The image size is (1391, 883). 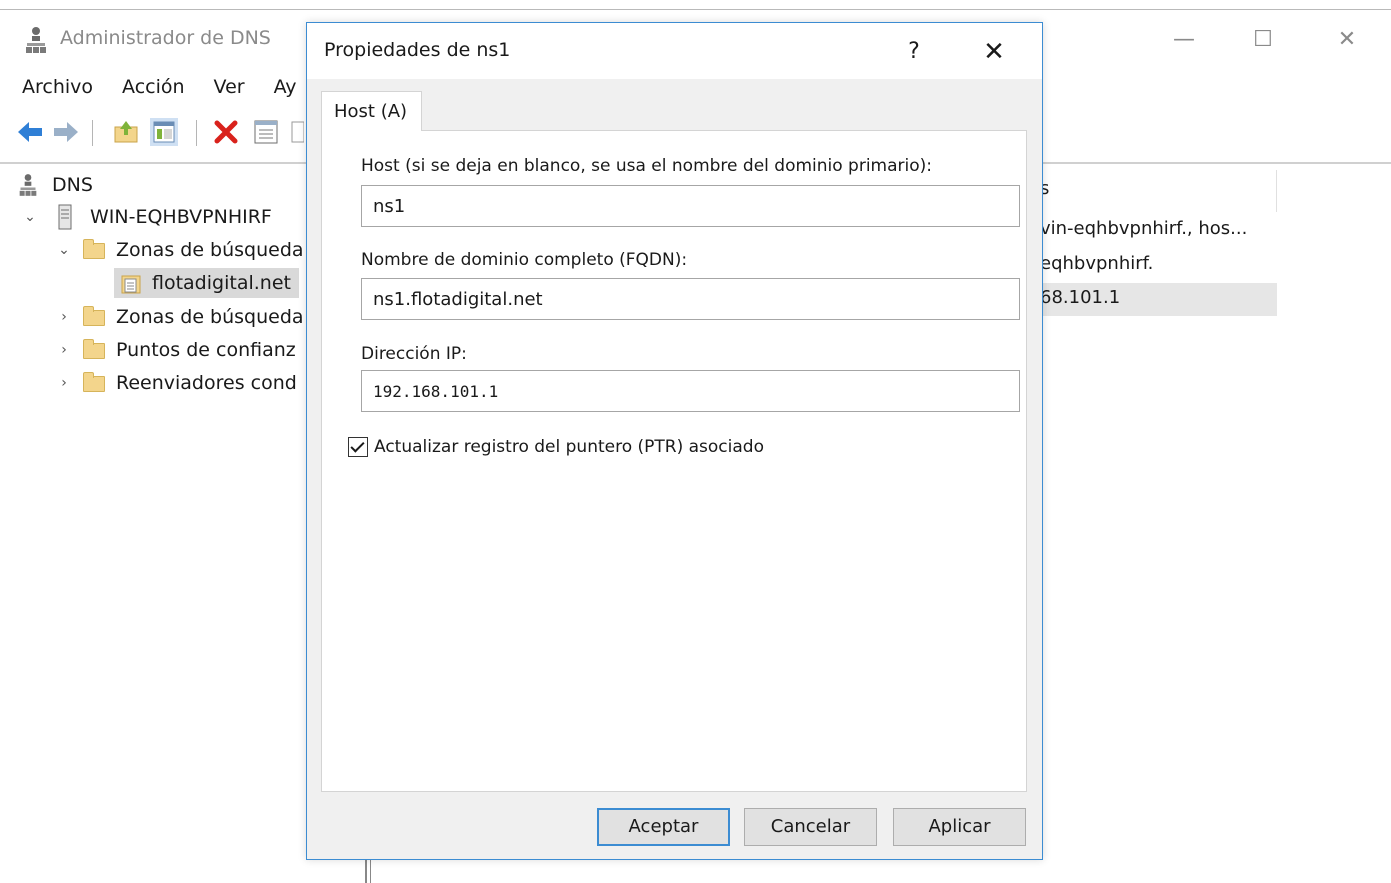 I want to click on close-dialog-button: ✕, so click(x=994, y=52).